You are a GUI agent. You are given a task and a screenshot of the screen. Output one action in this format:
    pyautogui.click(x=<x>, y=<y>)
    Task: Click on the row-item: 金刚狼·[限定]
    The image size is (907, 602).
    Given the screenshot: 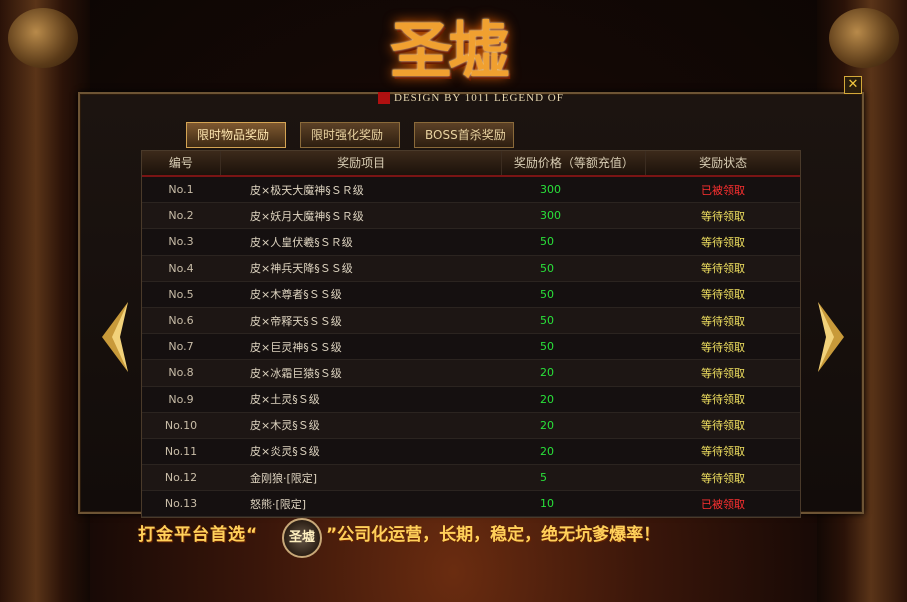 What is the action you would take?
    pyautogui.click(x=284, y=478)
    